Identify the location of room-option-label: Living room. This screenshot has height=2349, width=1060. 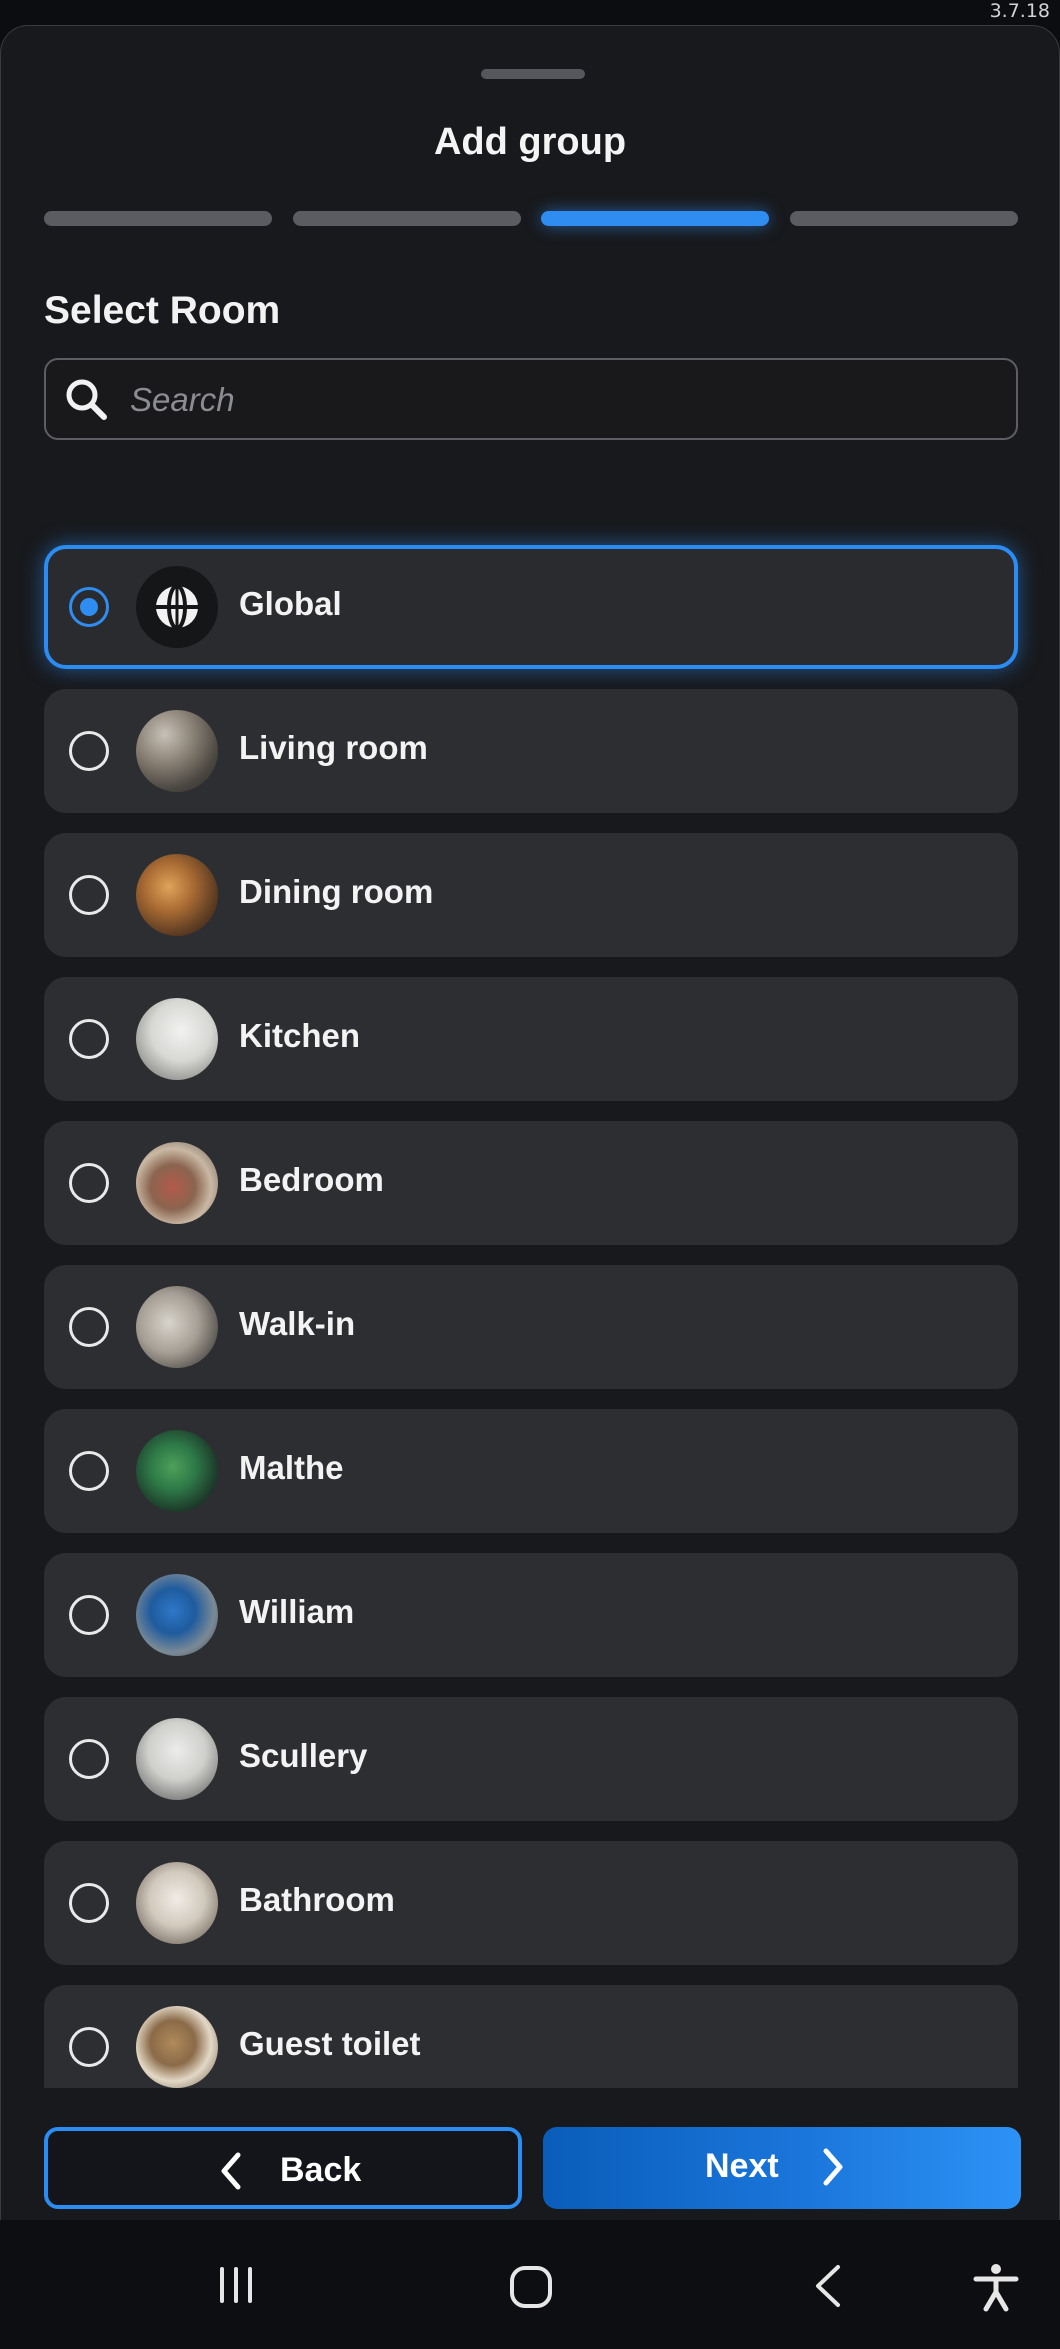
(333, 747).